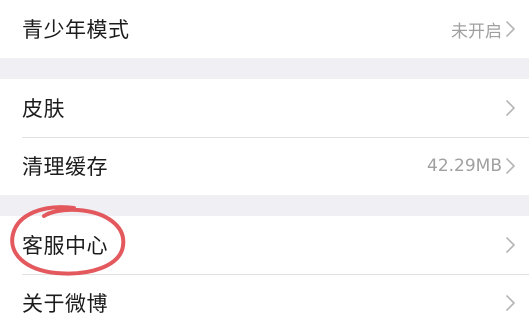 The height and width of the screenshot is (332, 529). I want to click on row-label: 清理缓存, so click(65, 167).